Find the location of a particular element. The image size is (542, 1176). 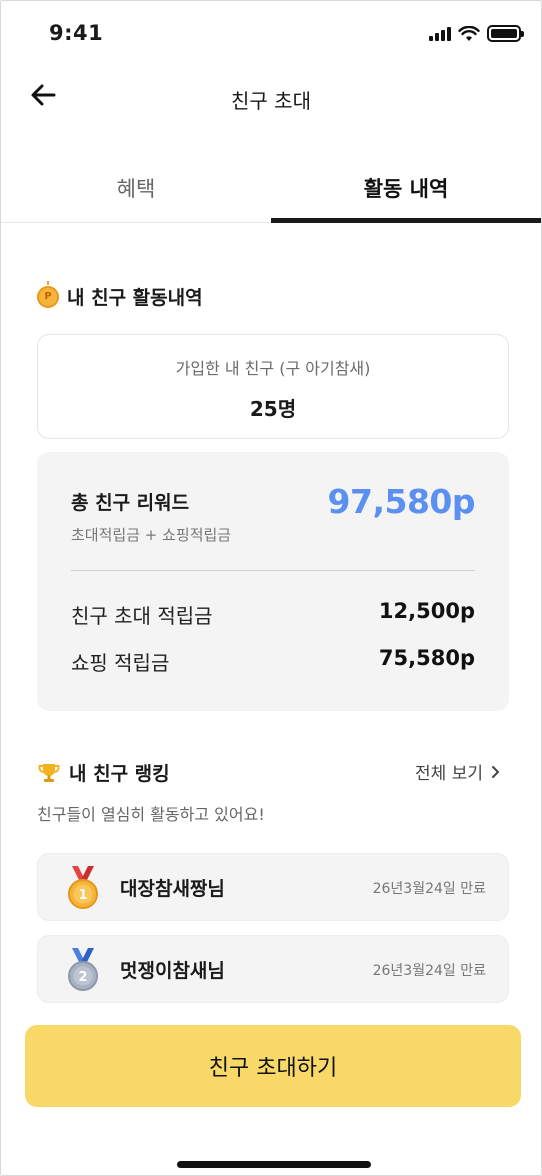

status-icons is located at coordinates (476, 33).